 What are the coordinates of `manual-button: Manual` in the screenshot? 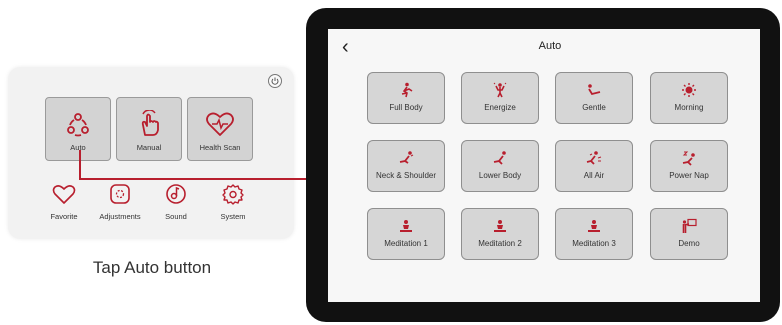 It's located at (149, 129).